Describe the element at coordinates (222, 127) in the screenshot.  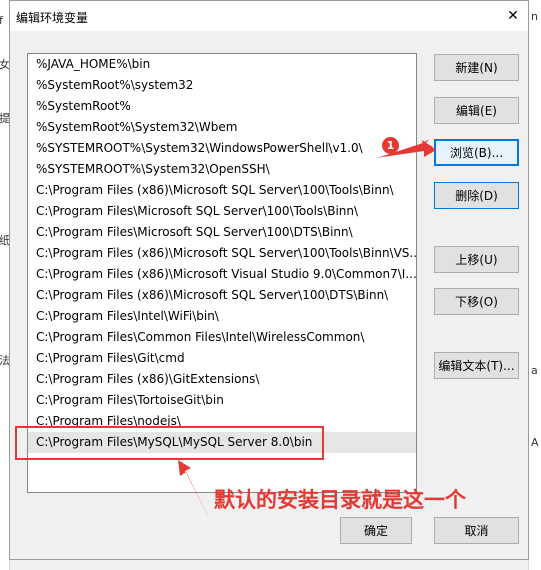
I see `list-item: %SystemRoot%\System32\Wbem` at that location.